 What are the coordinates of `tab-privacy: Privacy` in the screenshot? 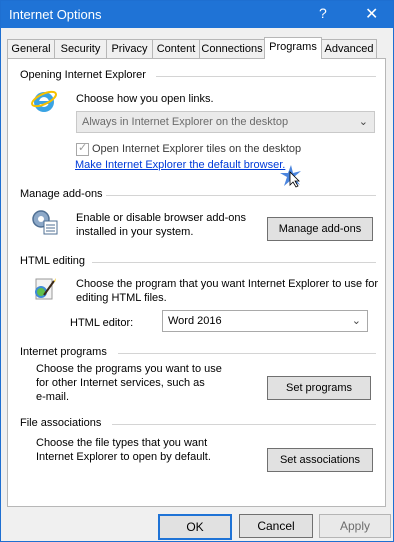 It's located at (129, 48).